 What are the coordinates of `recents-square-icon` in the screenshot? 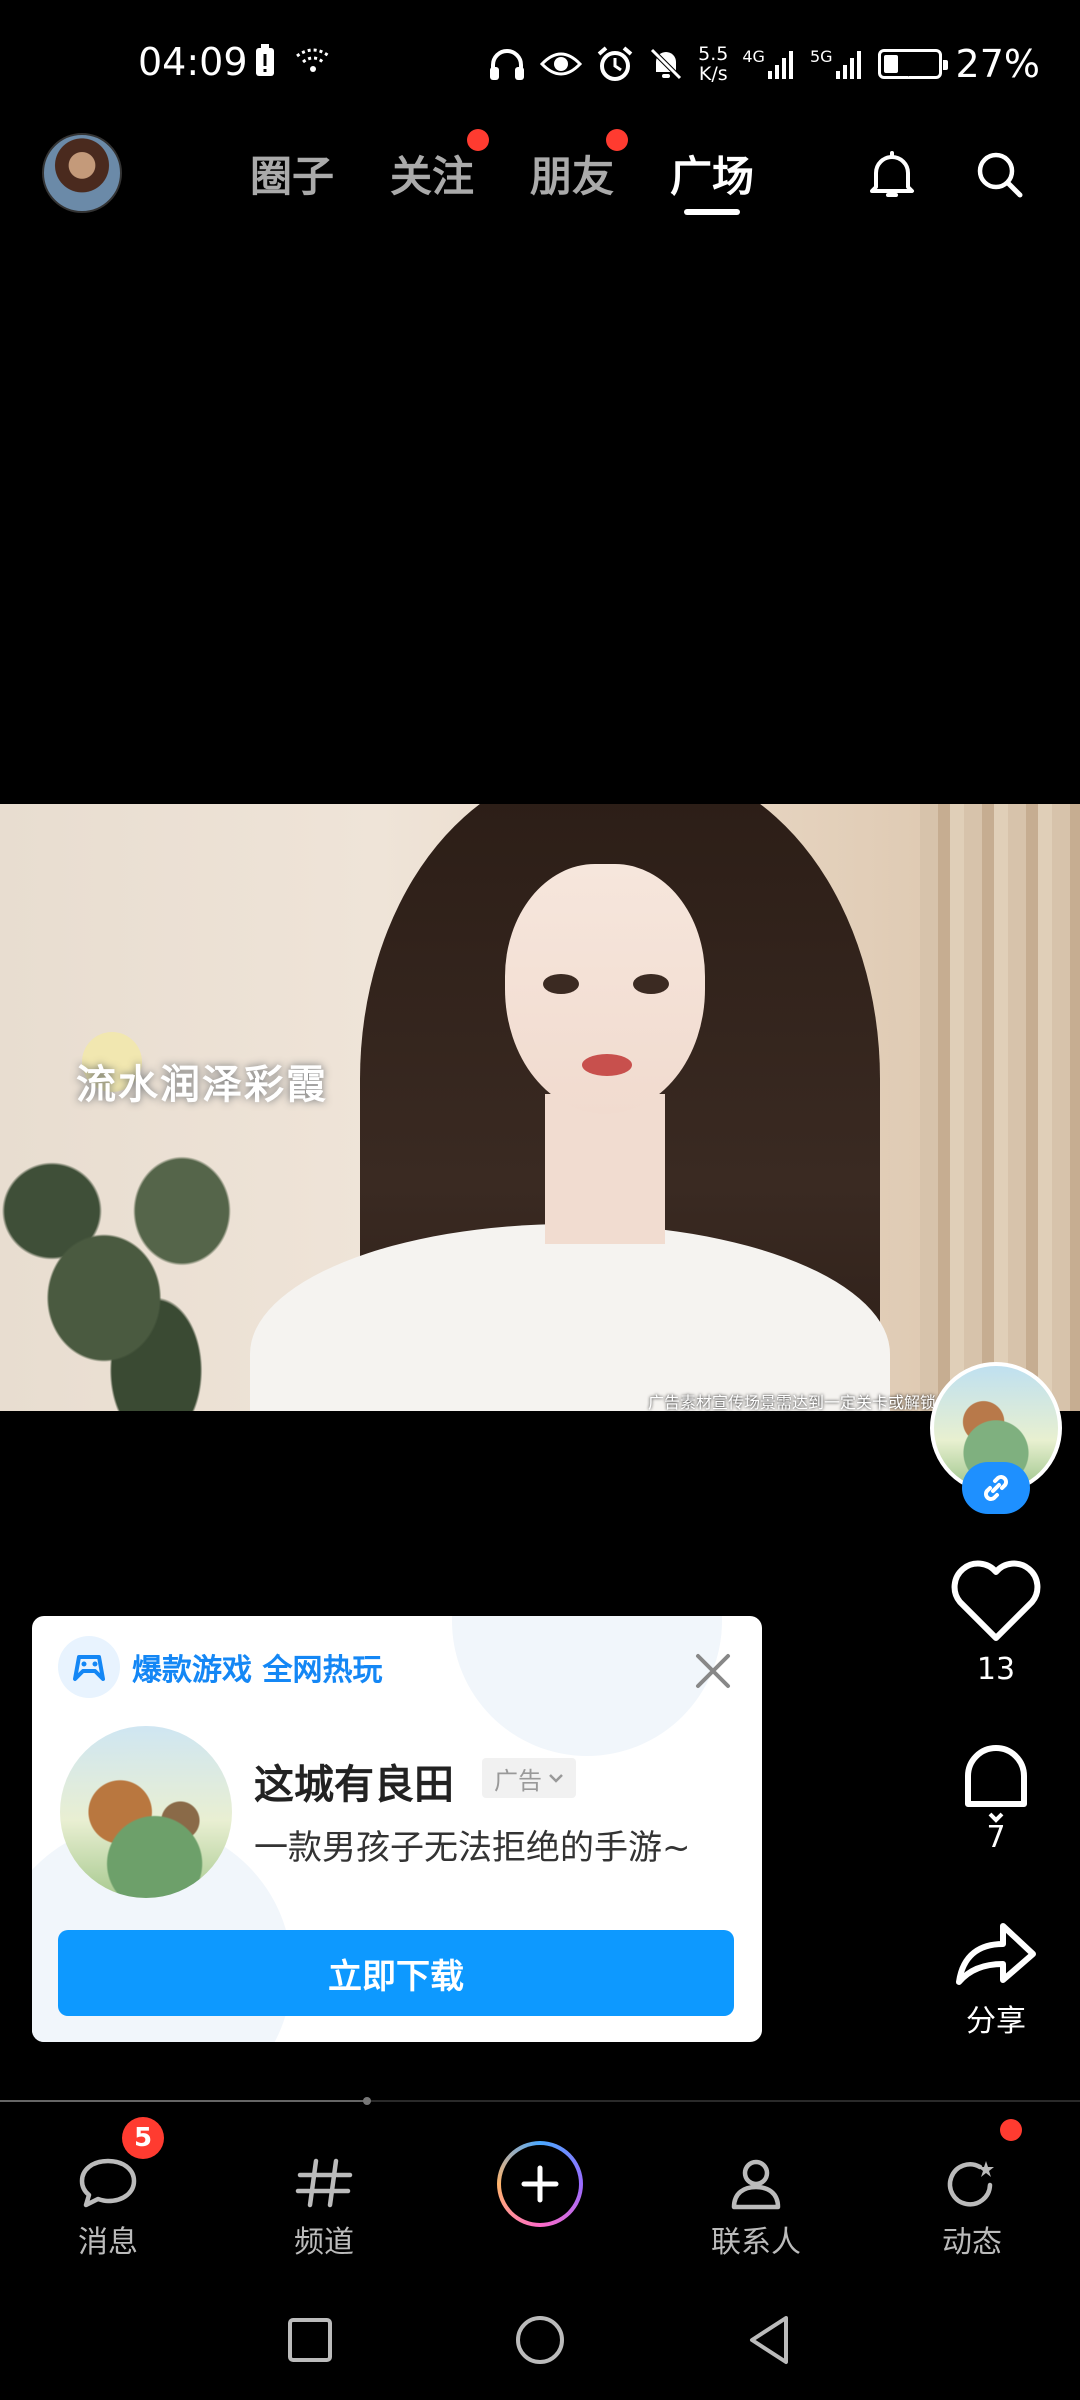 It's located at (310, 2340).